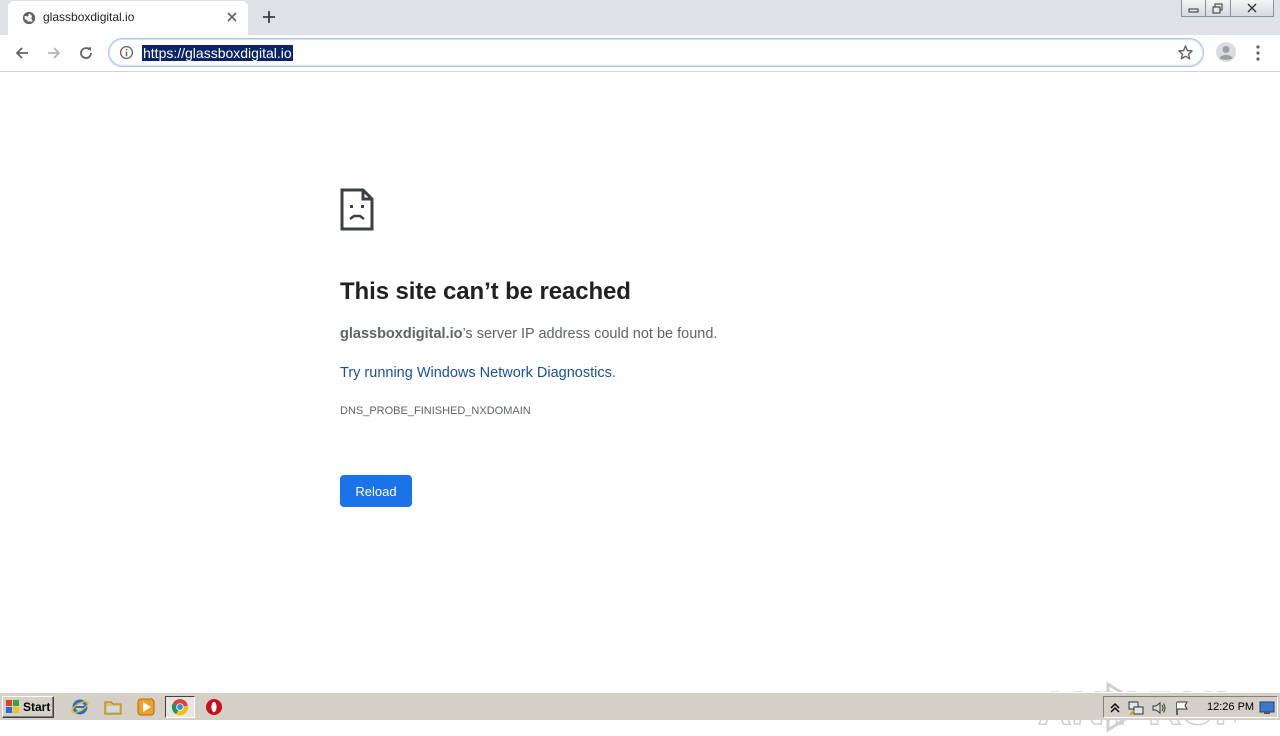 The image size is (1280, 736). I want to click on error-description-suffix: ’s server IP address could not be found., so click(590, 334).